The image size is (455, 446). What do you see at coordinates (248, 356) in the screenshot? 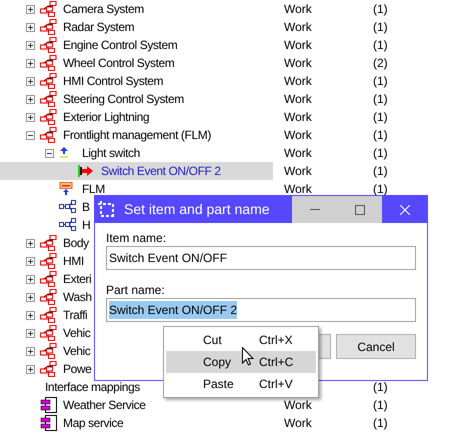
I see `mouse-cursor-icon` at bounding box center [248, 356].